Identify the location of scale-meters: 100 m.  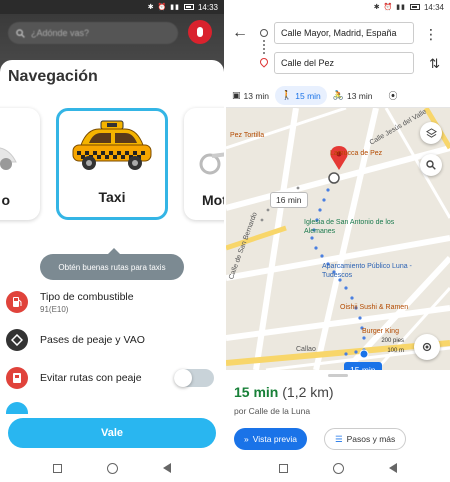
(395, 351).